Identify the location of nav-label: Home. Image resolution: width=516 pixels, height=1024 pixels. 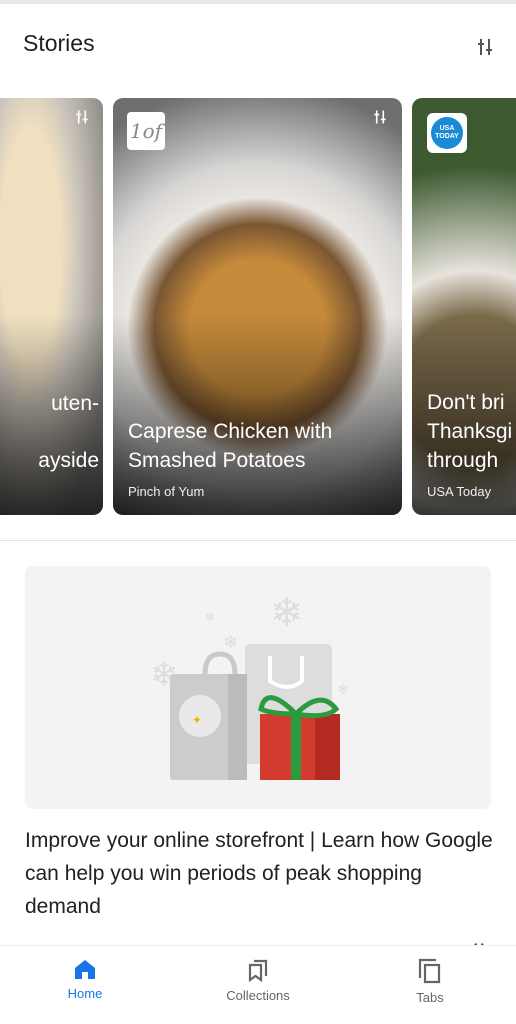
(85, 993).